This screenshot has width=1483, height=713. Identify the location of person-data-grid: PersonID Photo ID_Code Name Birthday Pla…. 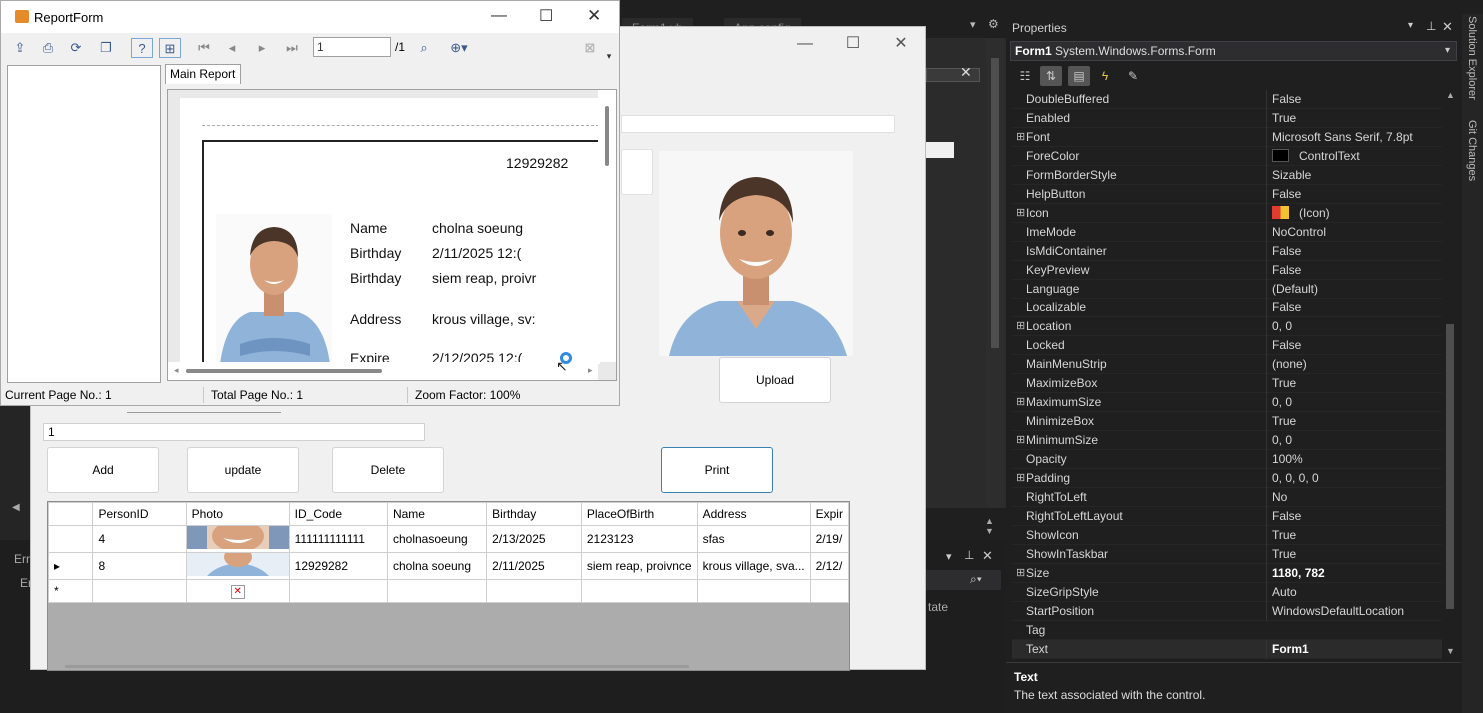
(448, 586).